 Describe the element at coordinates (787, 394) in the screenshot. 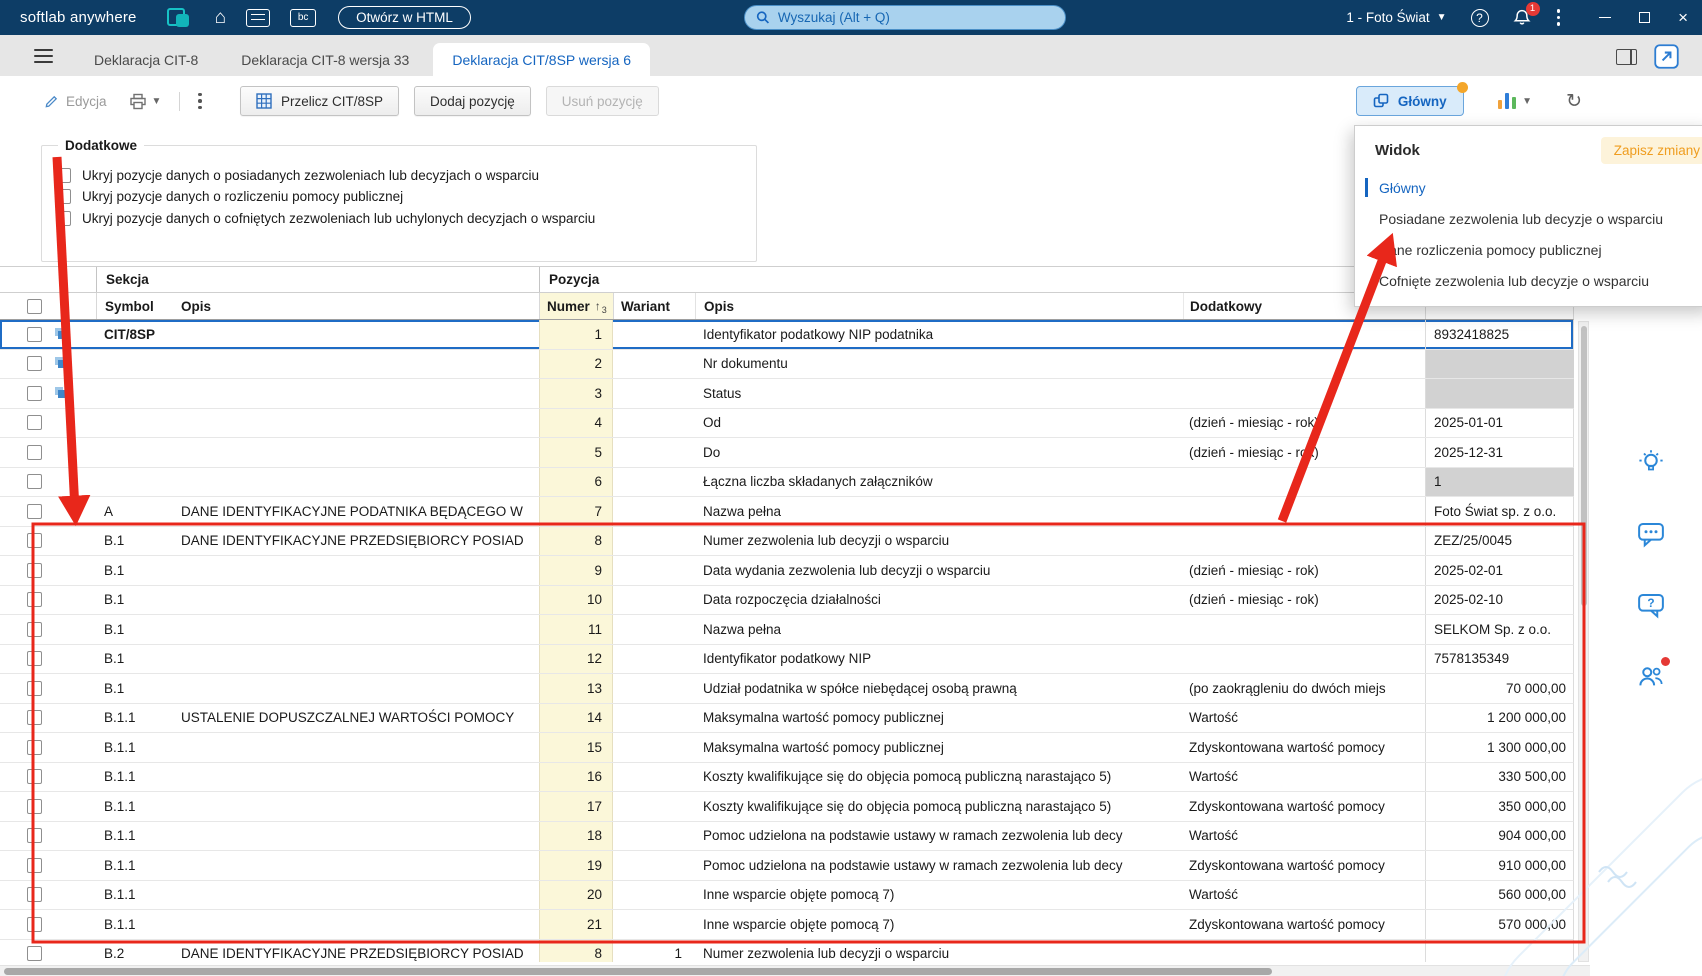

I see `table-row: 3 Status` at that location.